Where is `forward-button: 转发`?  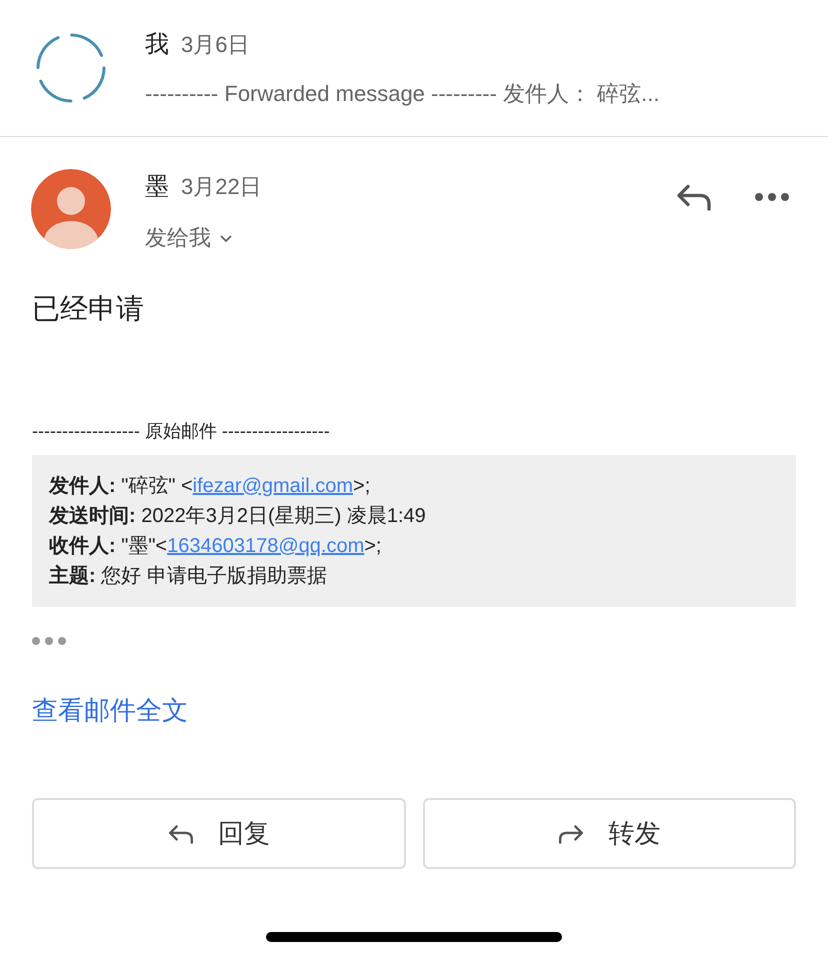
forward-button: 转发 is located at coordinates (609, 833).